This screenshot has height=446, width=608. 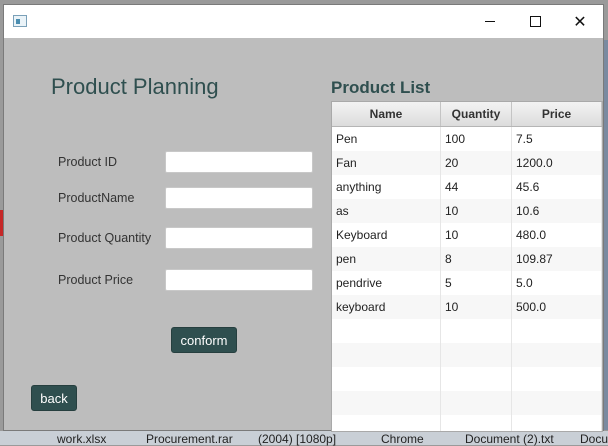 I want to click on table-row: pendrive 5 5.0, so click(x=467, y=283).